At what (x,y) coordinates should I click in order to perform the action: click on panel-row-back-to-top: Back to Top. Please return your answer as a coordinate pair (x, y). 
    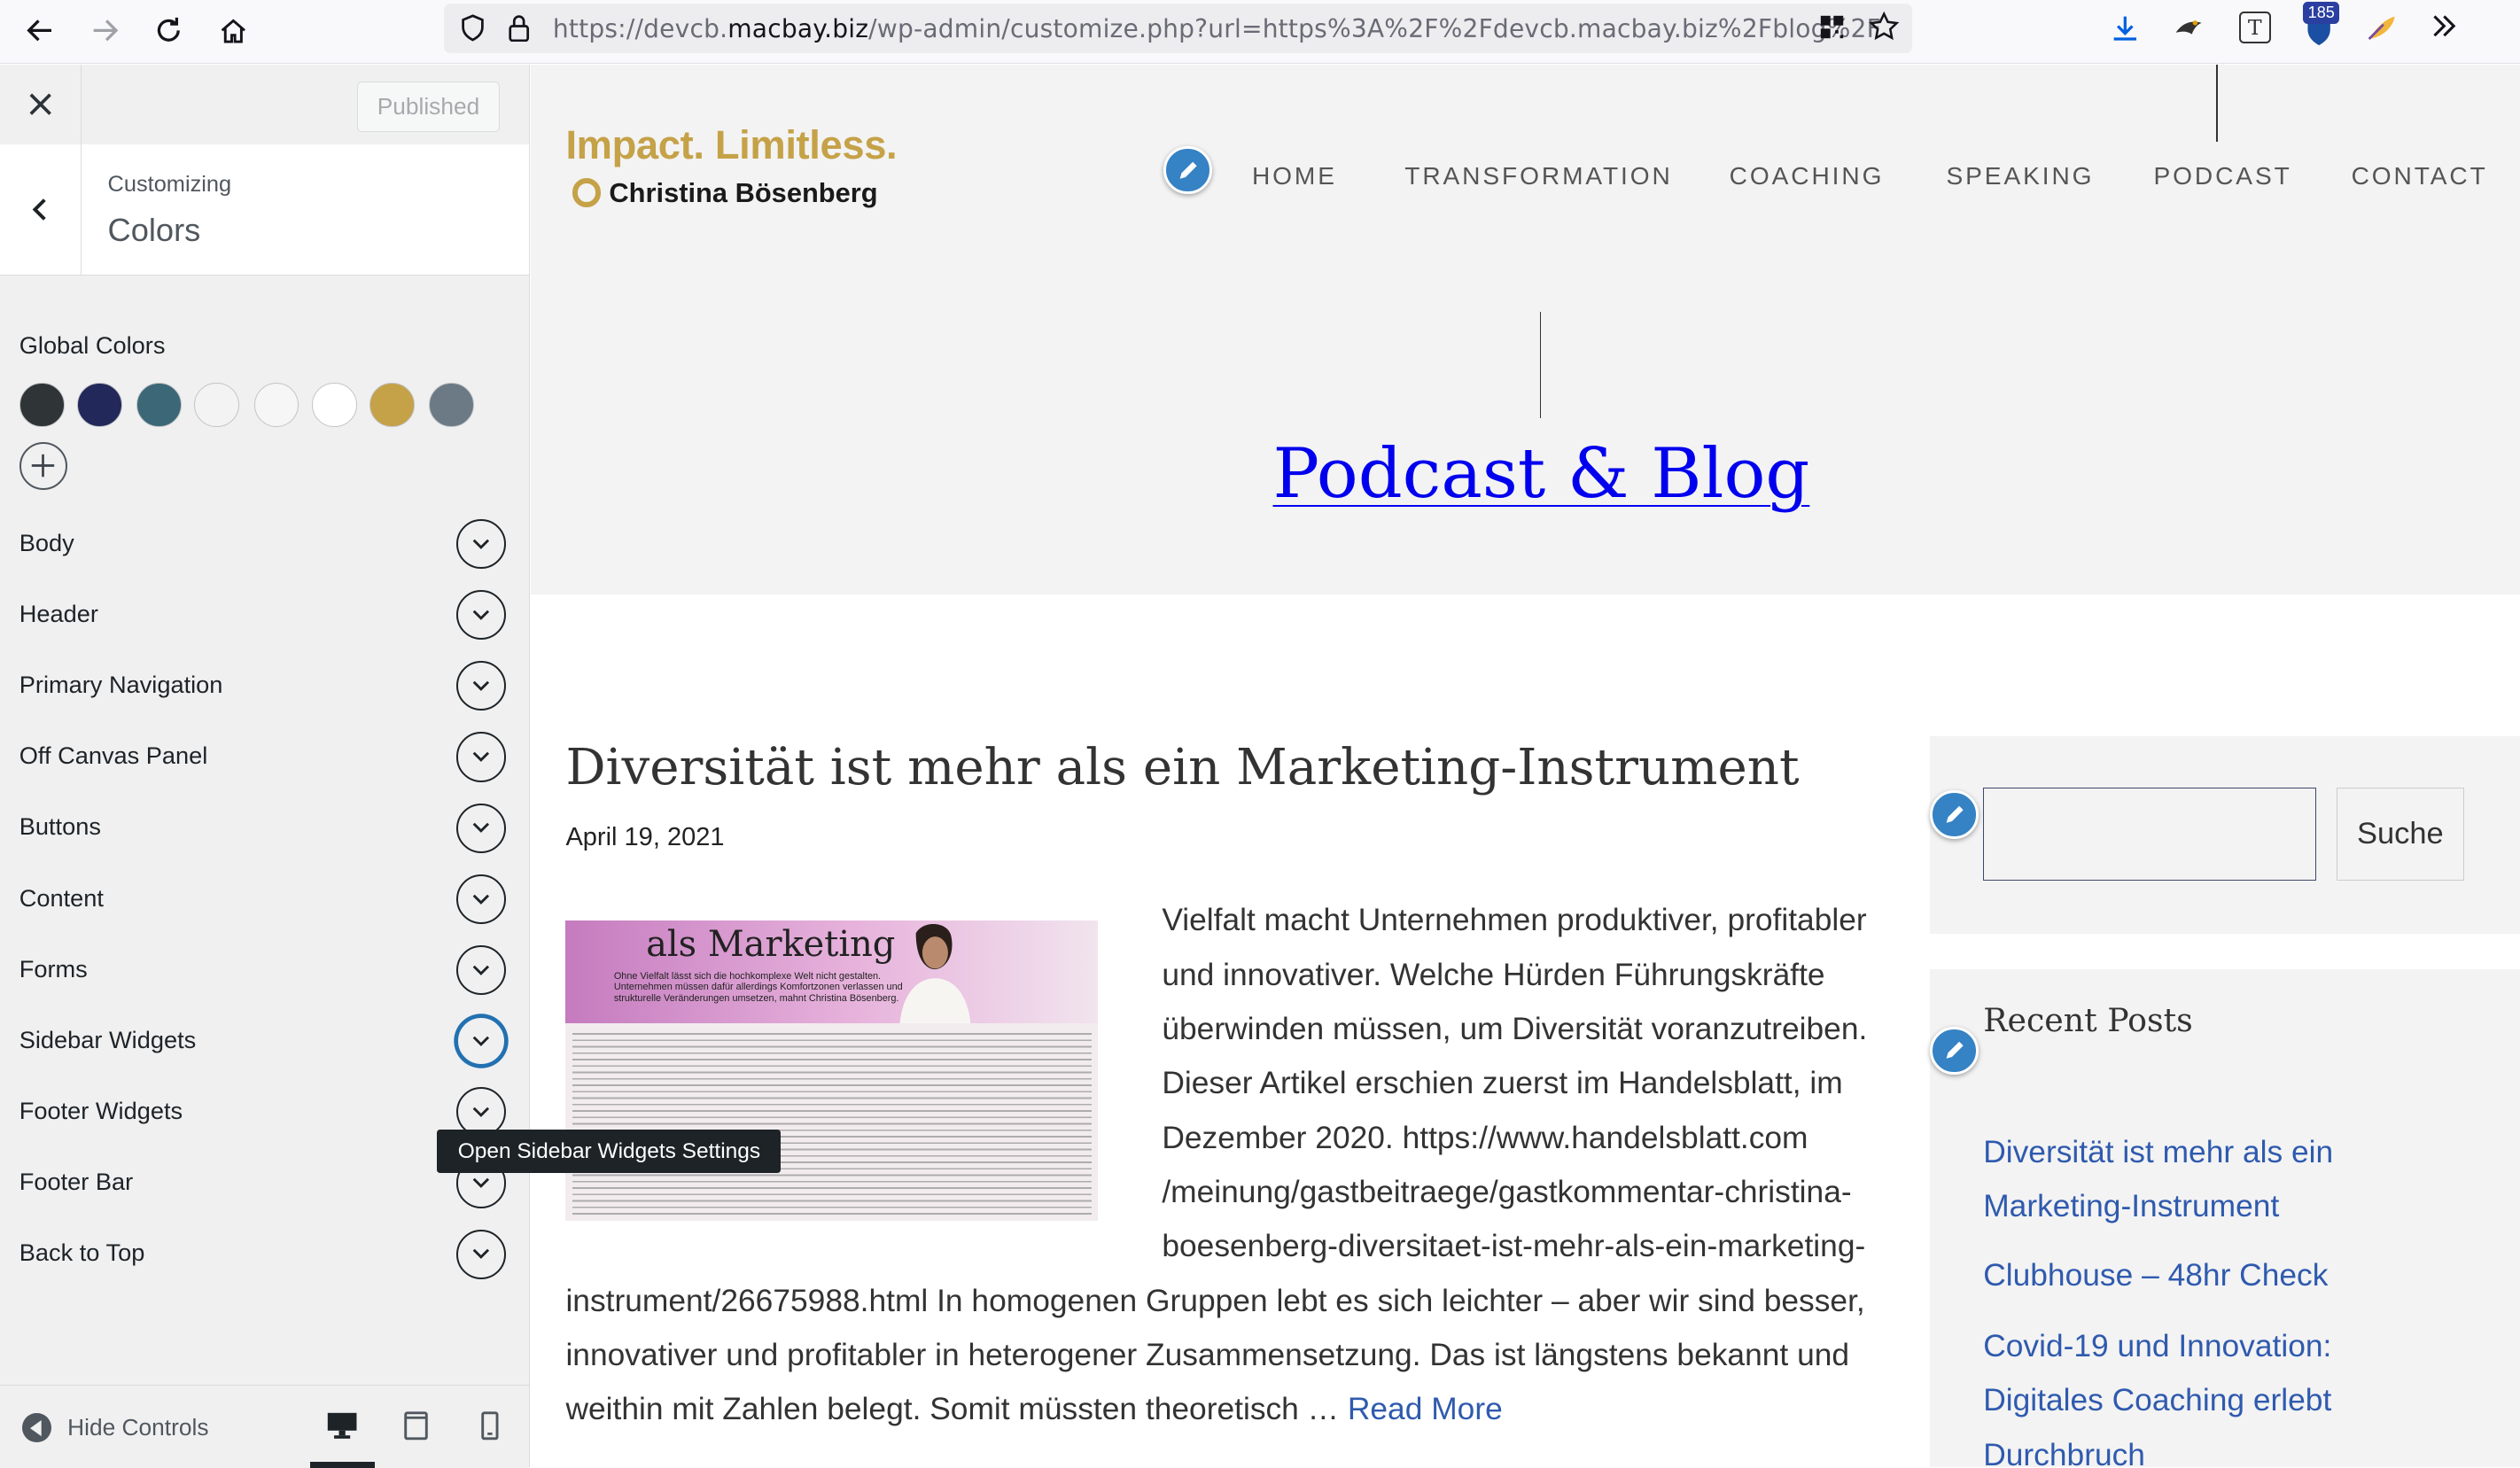
    Looking at the image, I should click on (264, 1255).